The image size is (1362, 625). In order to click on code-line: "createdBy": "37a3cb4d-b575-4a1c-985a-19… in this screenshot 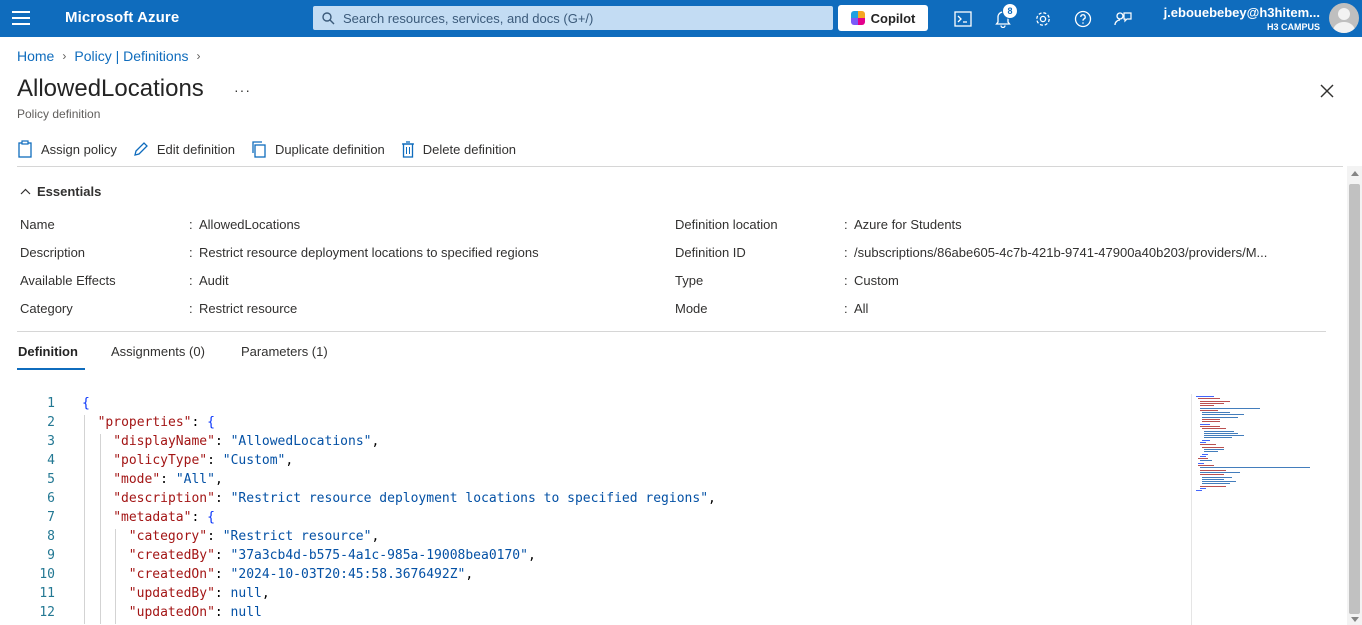, I will do `click(332, 555)`.